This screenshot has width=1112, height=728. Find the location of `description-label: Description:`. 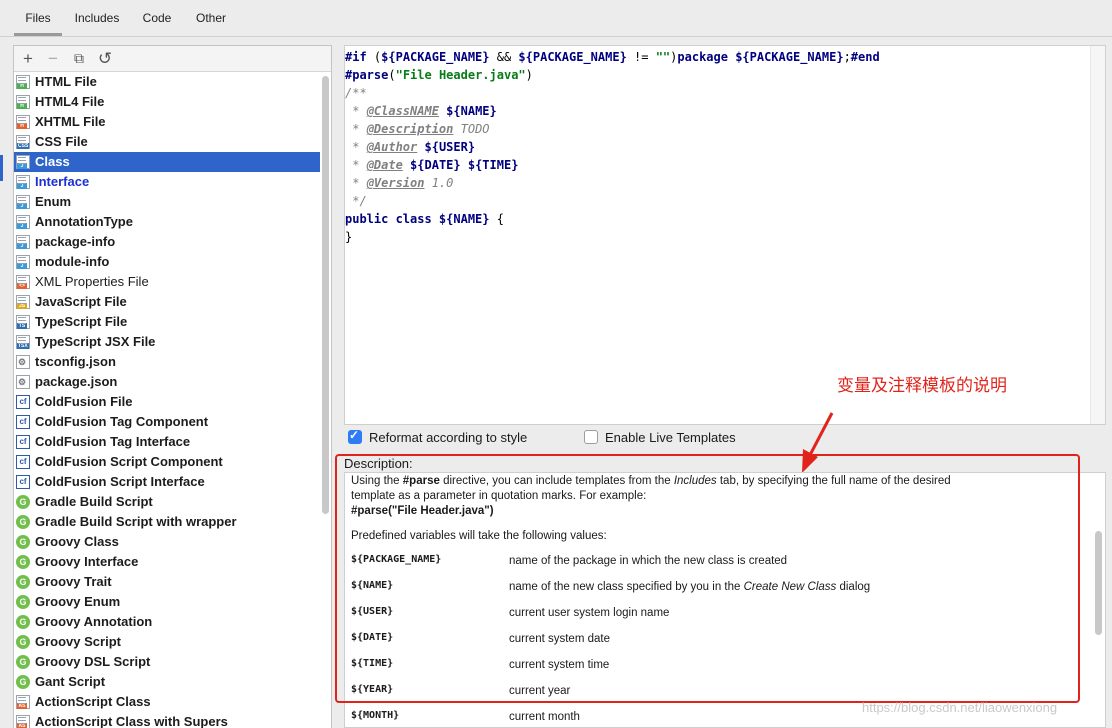

description-label: Description: is located at coordinates (378, 463).